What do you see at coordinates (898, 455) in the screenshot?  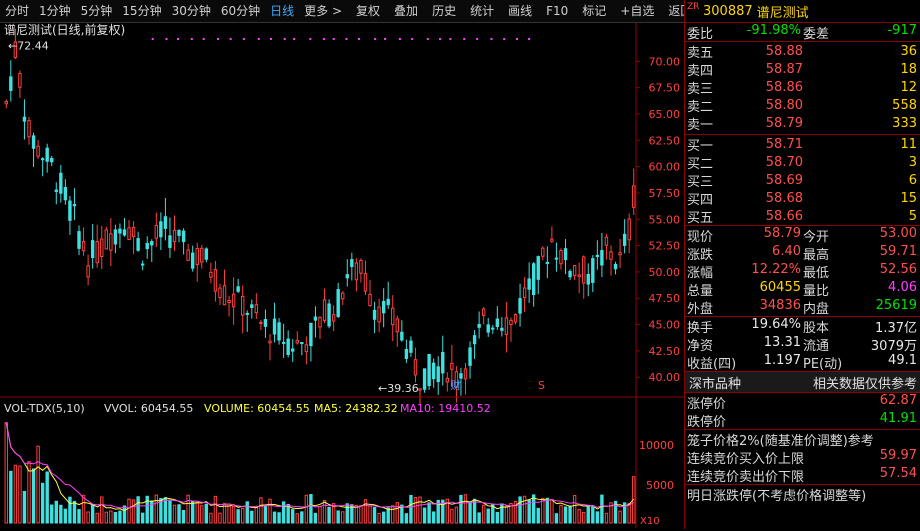 I see `bid-limit-value: 59.97` at bounding box center [898, 455].